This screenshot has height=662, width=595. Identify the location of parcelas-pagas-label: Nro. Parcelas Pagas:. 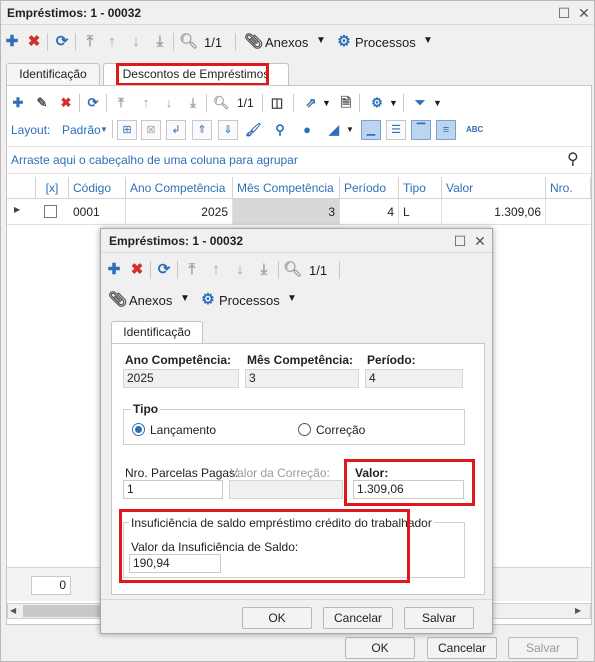
(182, 473).